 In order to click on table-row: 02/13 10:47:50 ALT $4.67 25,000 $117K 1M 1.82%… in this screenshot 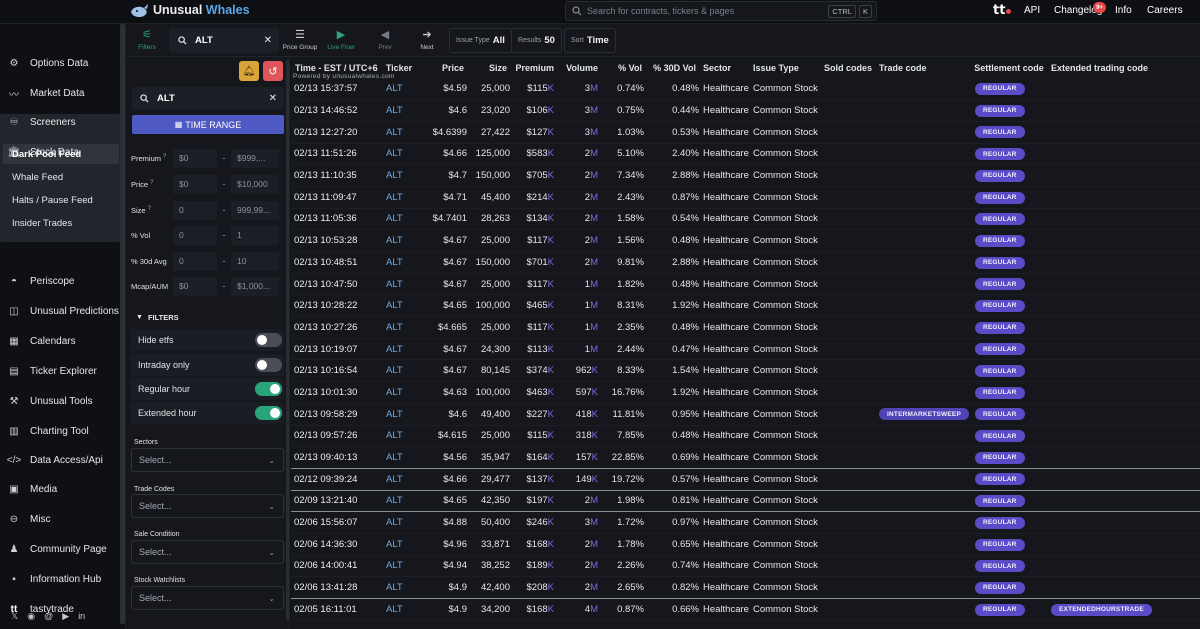, I will do `click(745, 284)`.